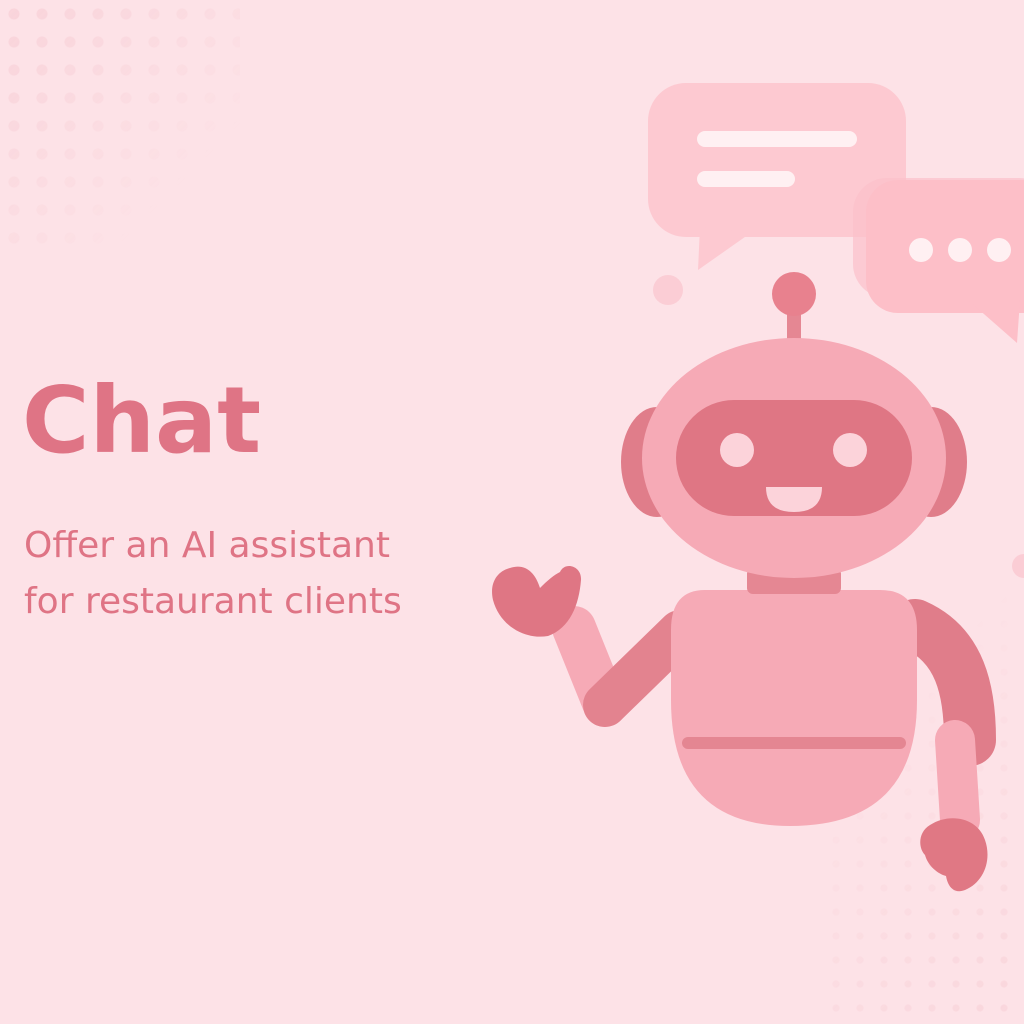 The image size is (1024, 1024). I want to click on chat-bubble-typing-icon, so click(938, 260).